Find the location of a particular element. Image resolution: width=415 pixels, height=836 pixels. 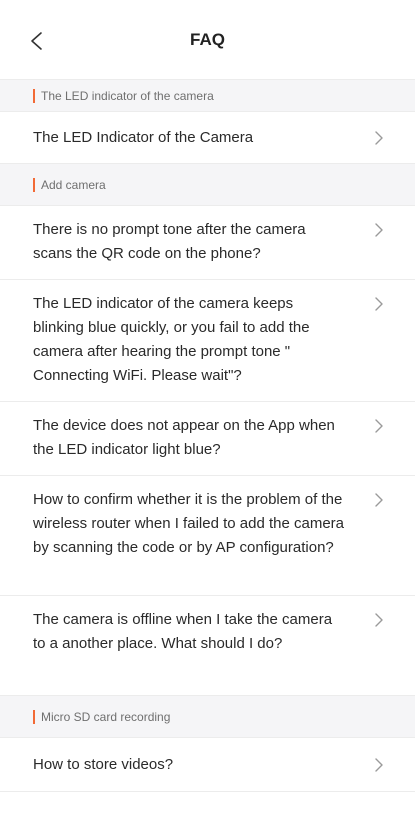

section-header-led: The LED indicator of the camera is located at coordinates (207, 96).